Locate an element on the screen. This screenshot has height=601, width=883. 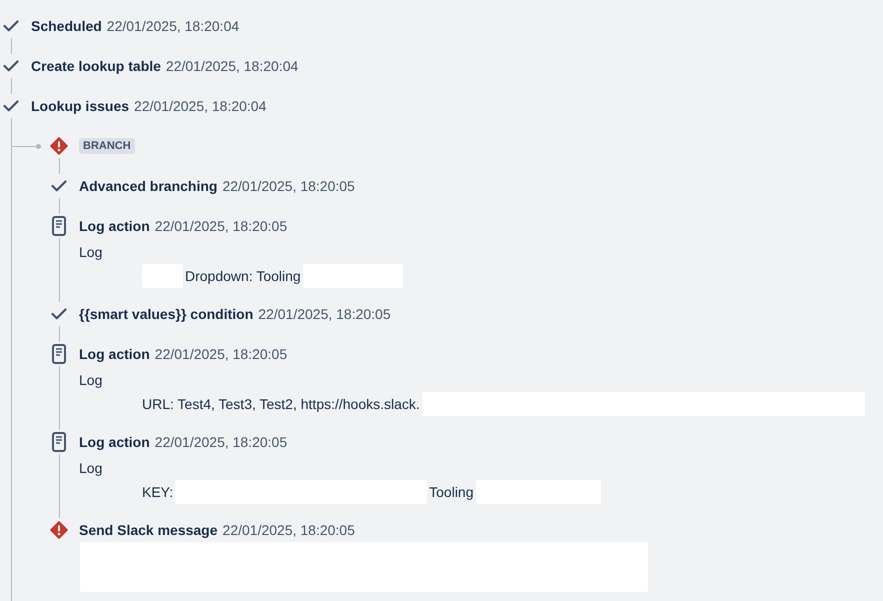
step-title: Scheduled is located at coordinates (66, 26).